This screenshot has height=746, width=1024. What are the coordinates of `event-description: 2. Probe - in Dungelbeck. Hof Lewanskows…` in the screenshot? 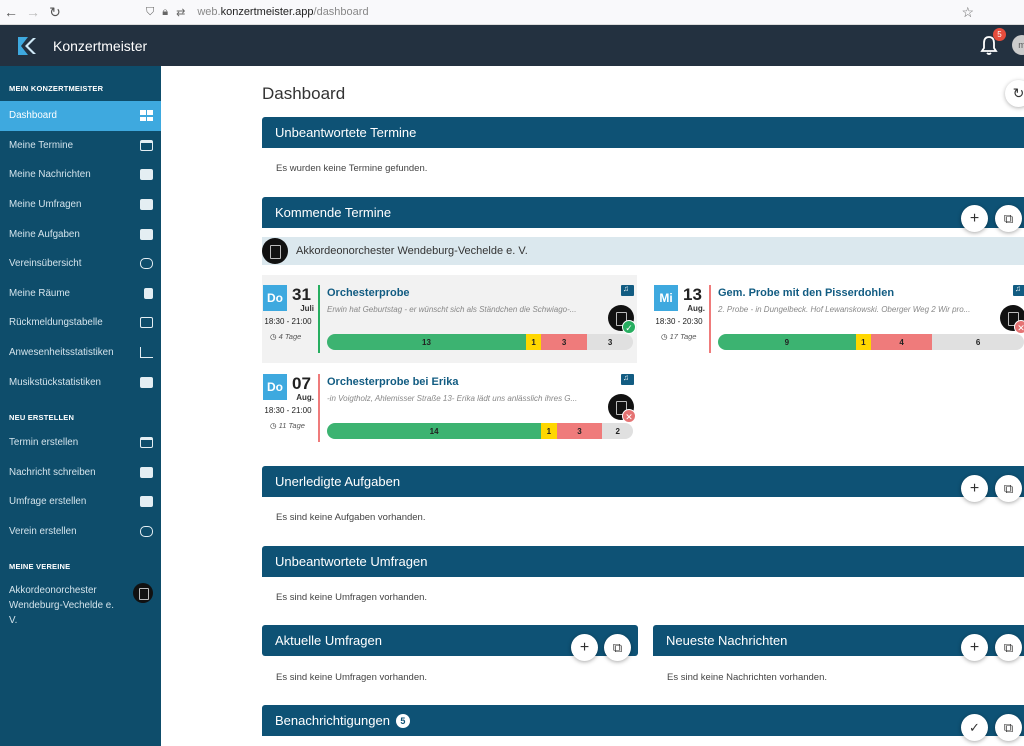 It's located at (844, 309).